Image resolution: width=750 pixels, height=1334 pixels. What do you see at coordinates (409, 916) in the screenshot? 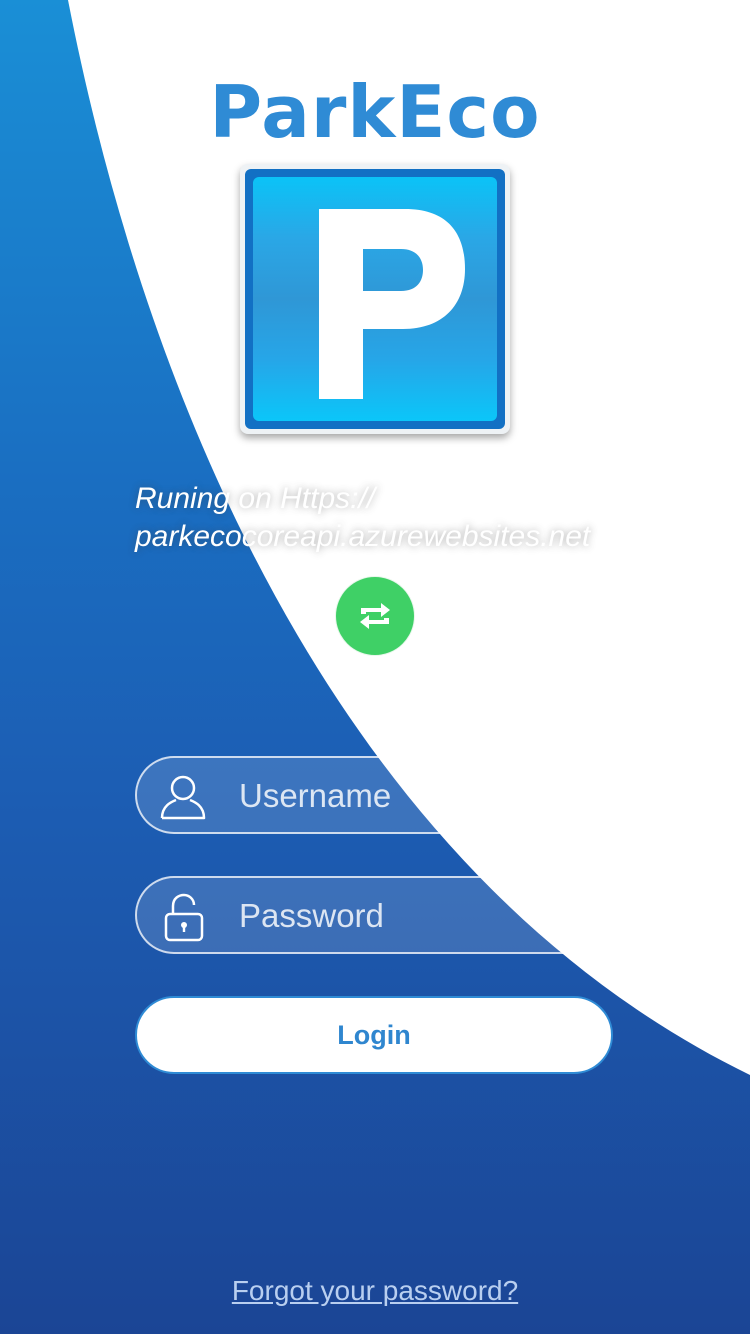
I see `password-input` at bounding box center [409, 916].